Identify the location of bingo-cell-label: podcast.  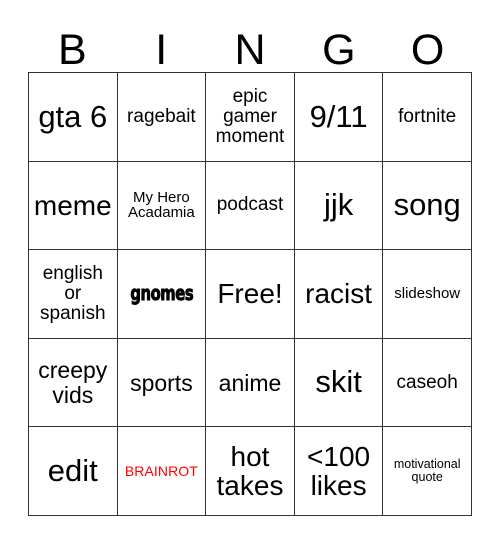
(250, 205).